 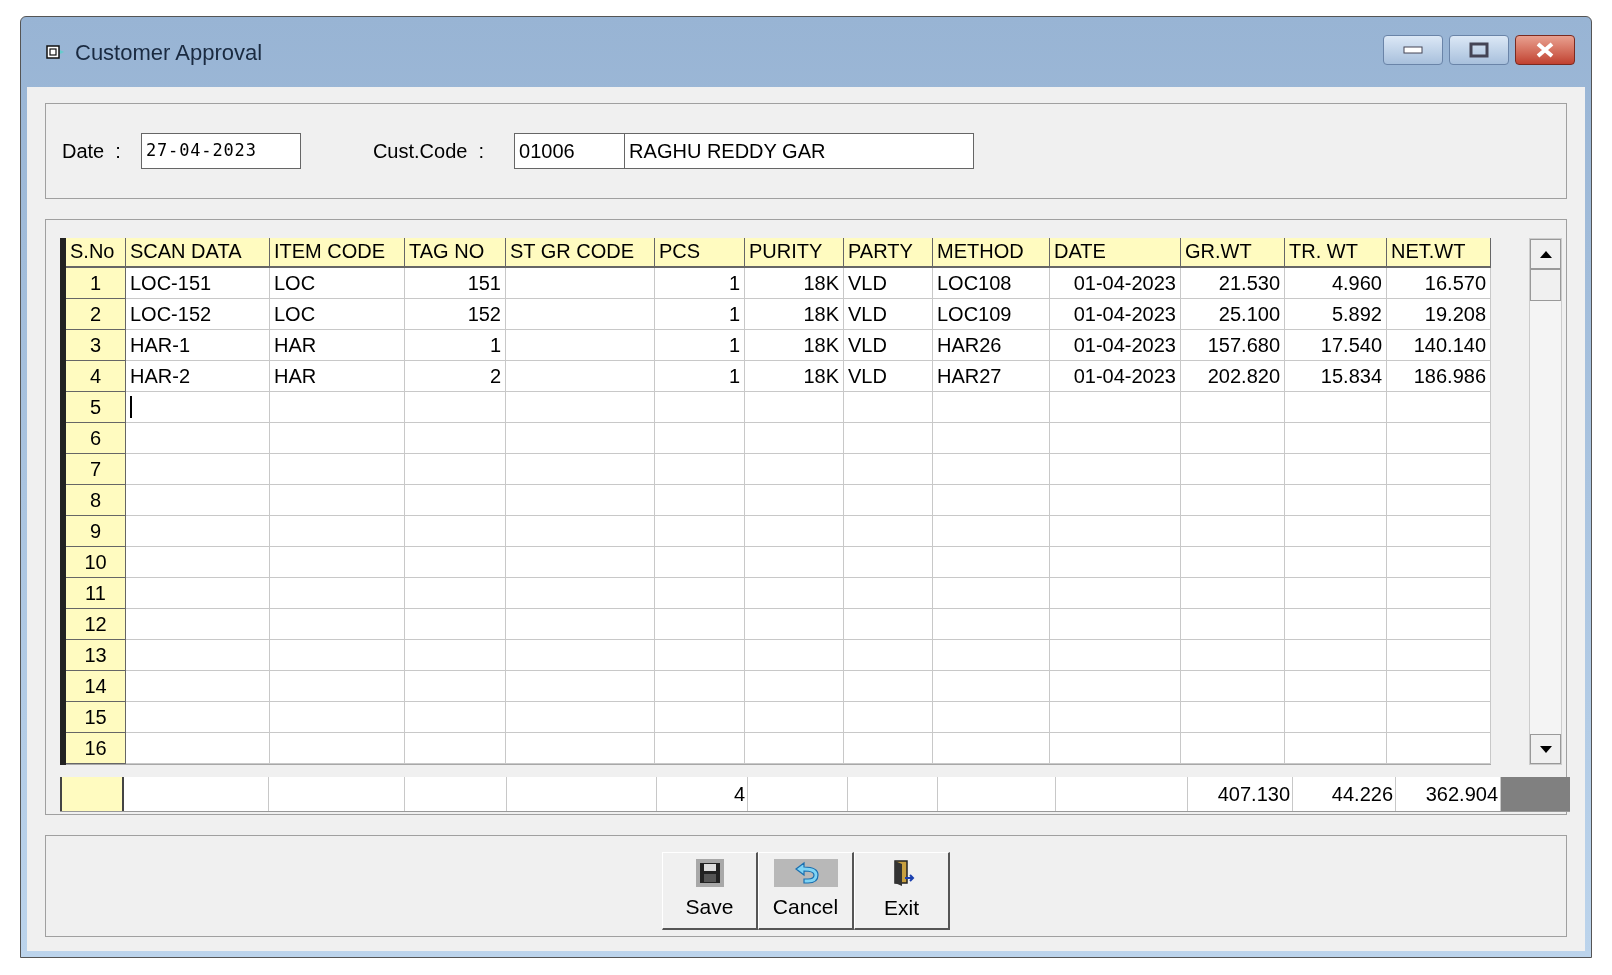 I want to click on date-label: Date :, so click(x=91, y=151).